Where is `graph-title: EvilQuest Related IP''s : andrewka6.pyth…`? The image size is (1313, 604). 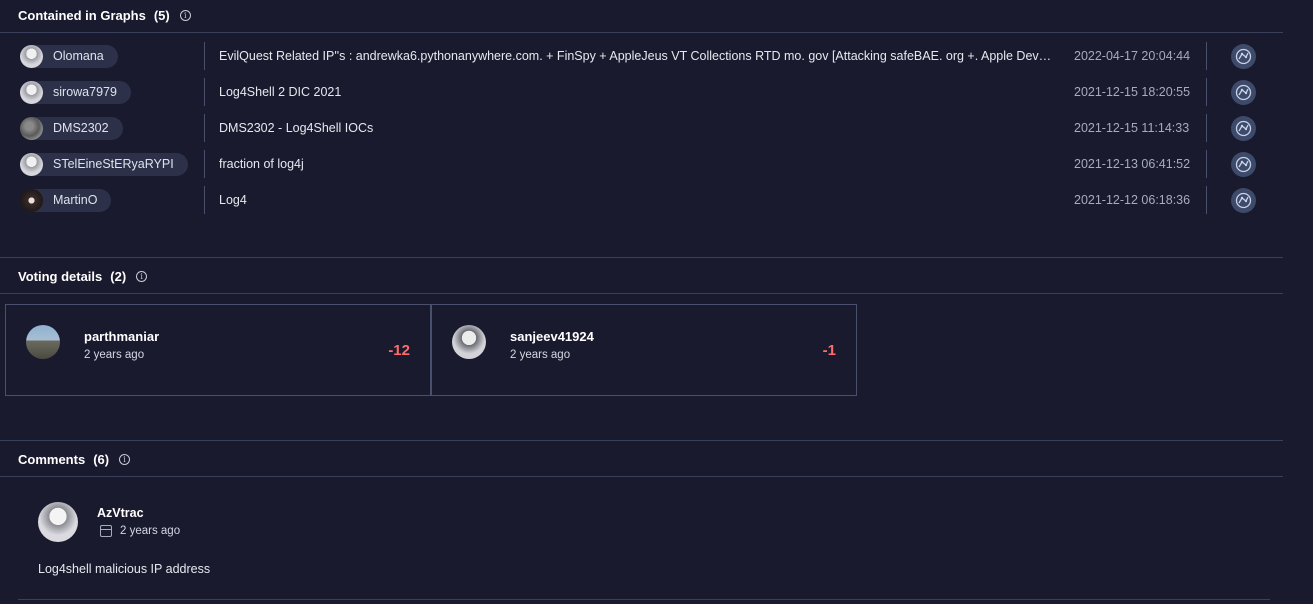 graph-title: EvilQuest Related IP''s : andrewka6.pyth… is located at coordinates (636, 56).